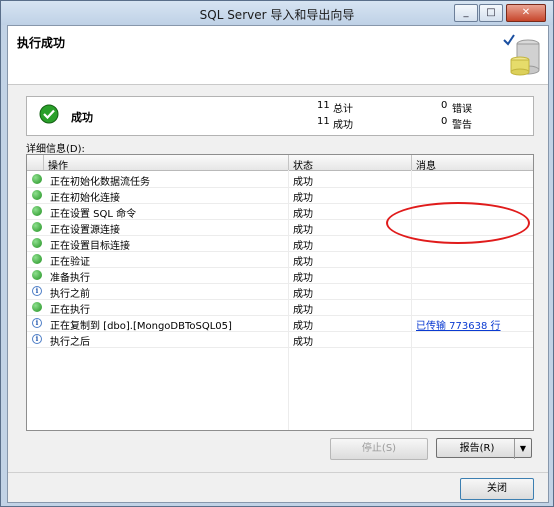  I want to click on table-row: 正在初始化数据流任务 成功, so click(280, 179).